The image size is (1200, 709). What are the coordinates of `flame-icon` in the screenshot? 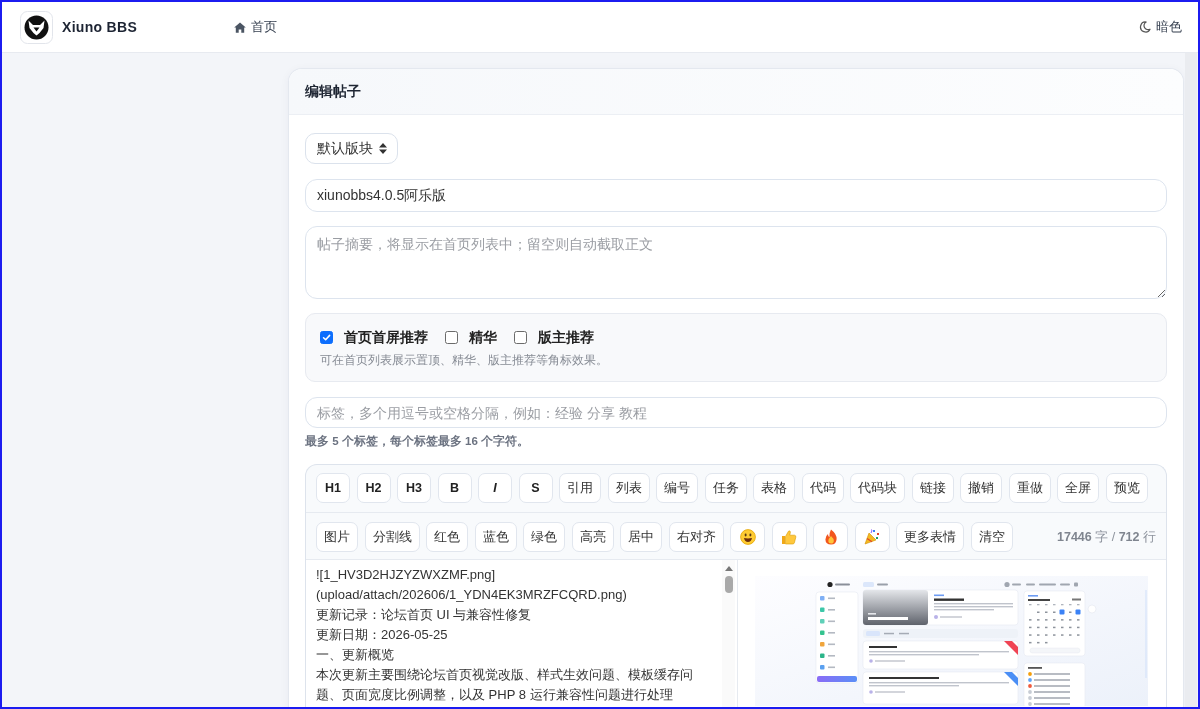 It's located at (830, 537).